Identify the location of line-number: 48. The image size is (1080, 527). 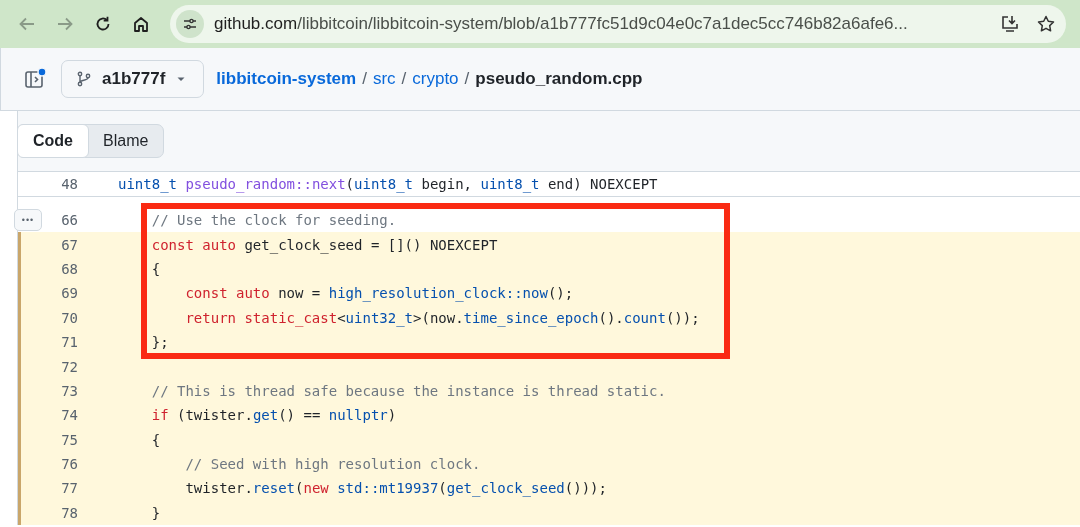
(69, 184).